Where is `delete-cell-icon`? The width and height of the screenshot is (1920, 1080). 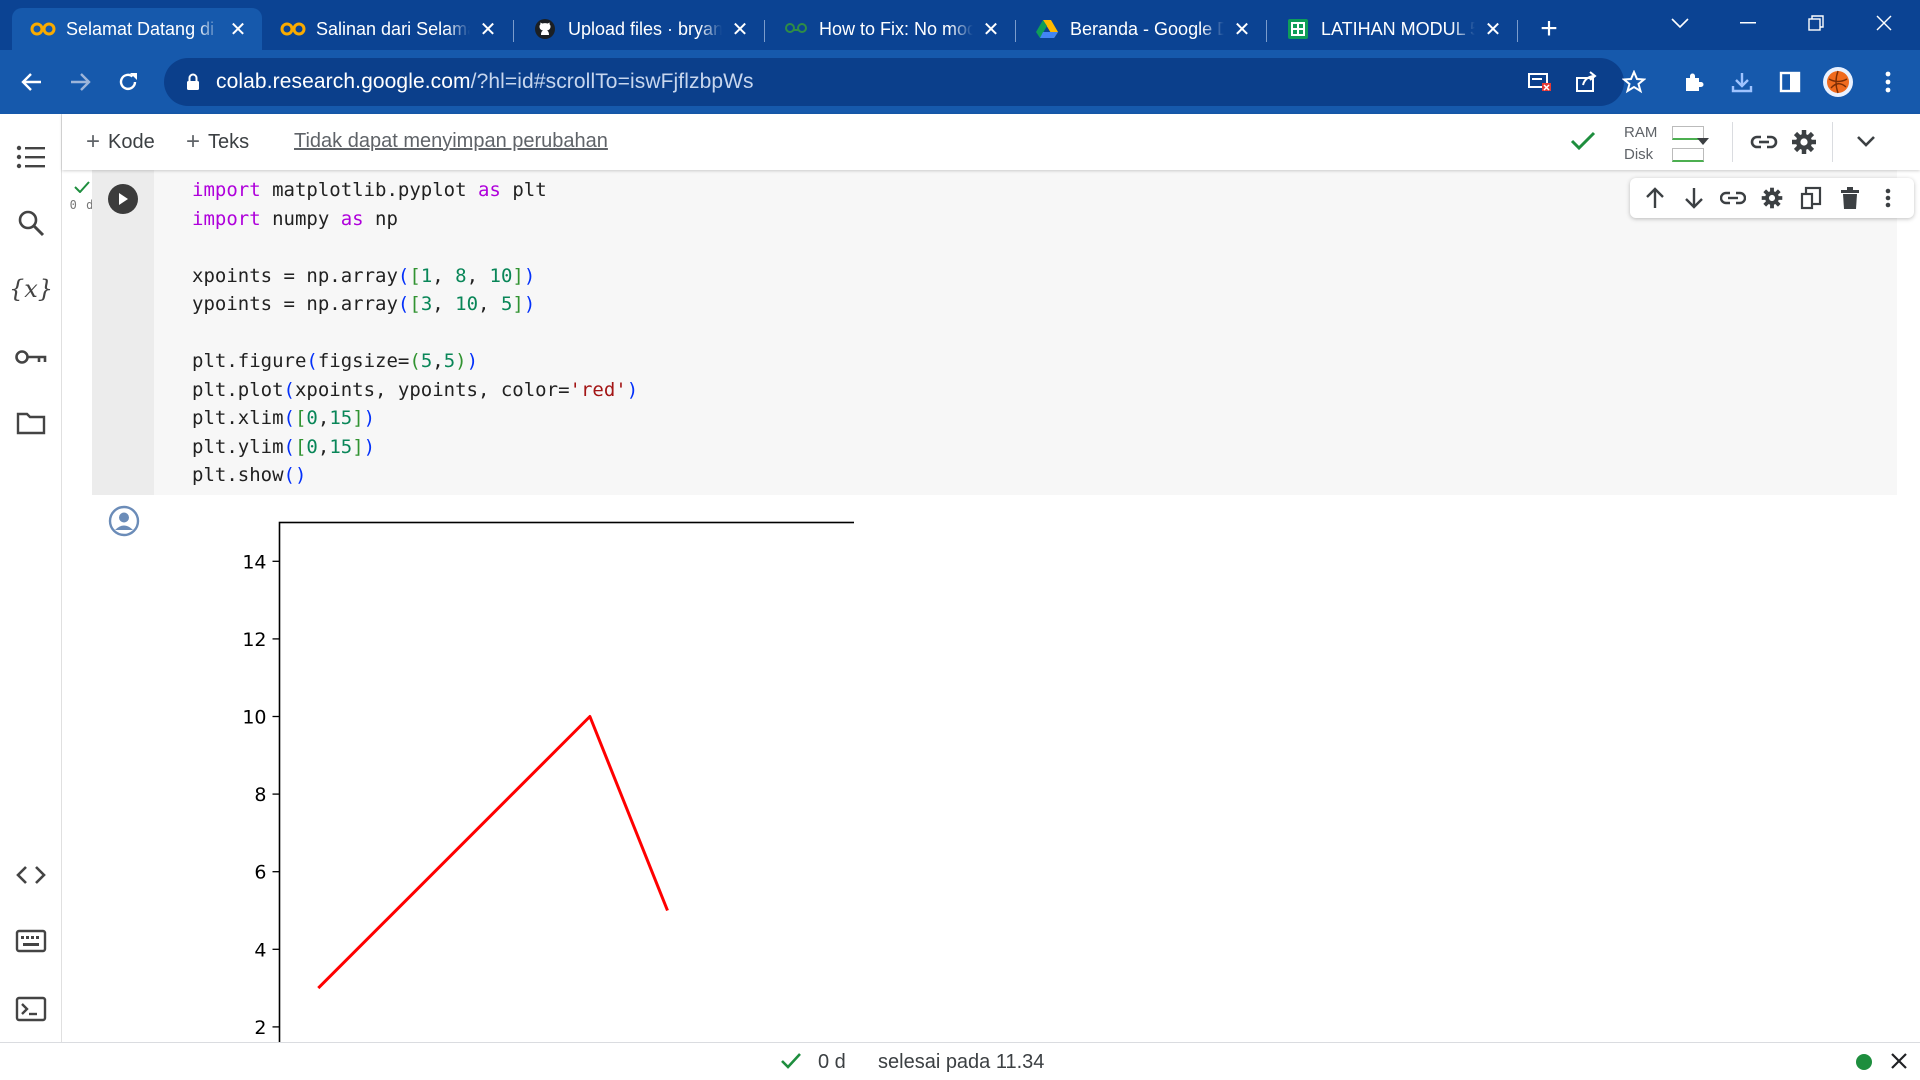
delete-cell-icon is located at coordinates (1850, 198).